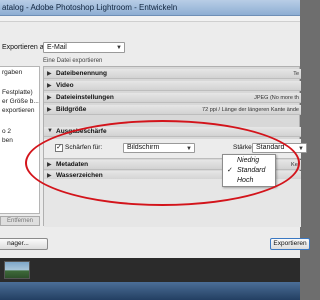  I want to click on section-title: Dateieinstellungen, so click(85, 97).